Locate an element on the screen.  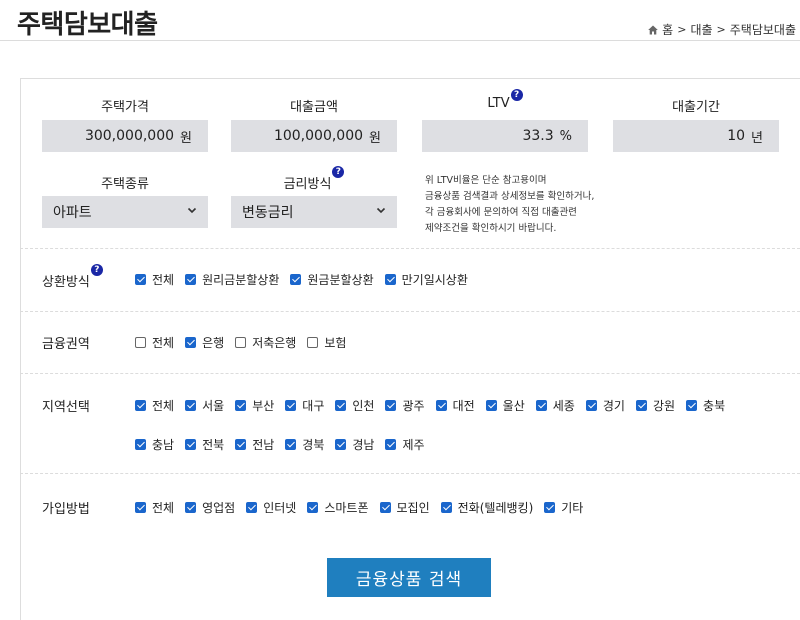
option-label: 인터넷 is located at coordinates (280, 507).